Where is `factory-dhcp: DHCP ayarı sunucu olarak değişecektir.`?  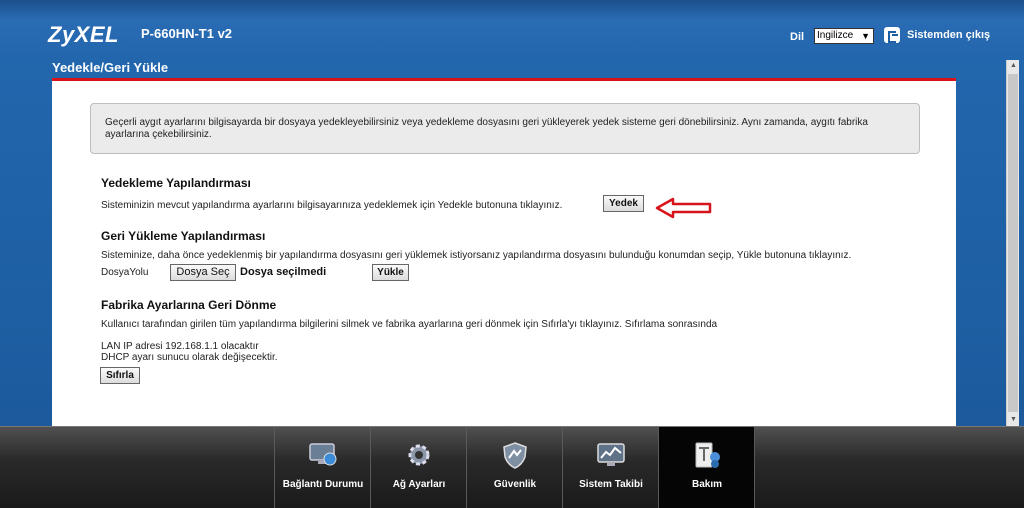 factory-dhcp: DHCP ayarı sunucu olarak değişecektir. is located at coordinates (189, 357).